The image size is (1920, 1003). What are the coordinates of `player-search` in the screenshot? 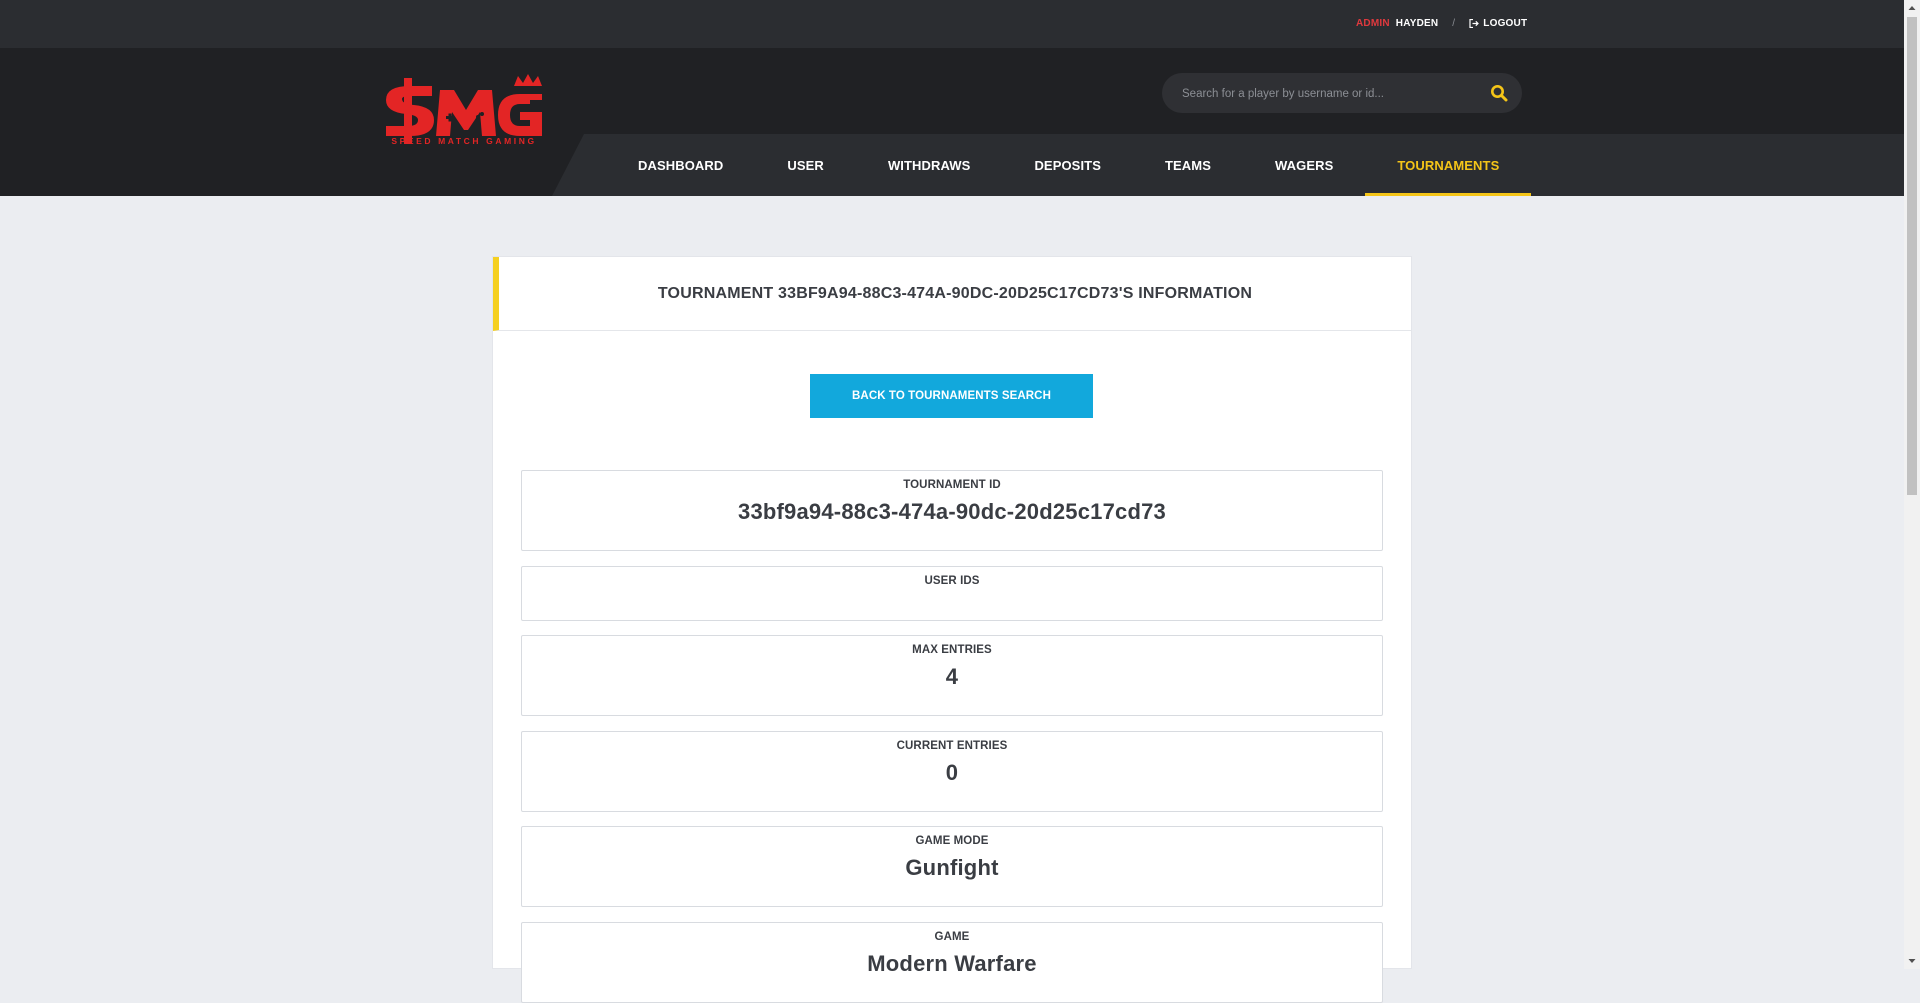 It's located at (1342, 94).